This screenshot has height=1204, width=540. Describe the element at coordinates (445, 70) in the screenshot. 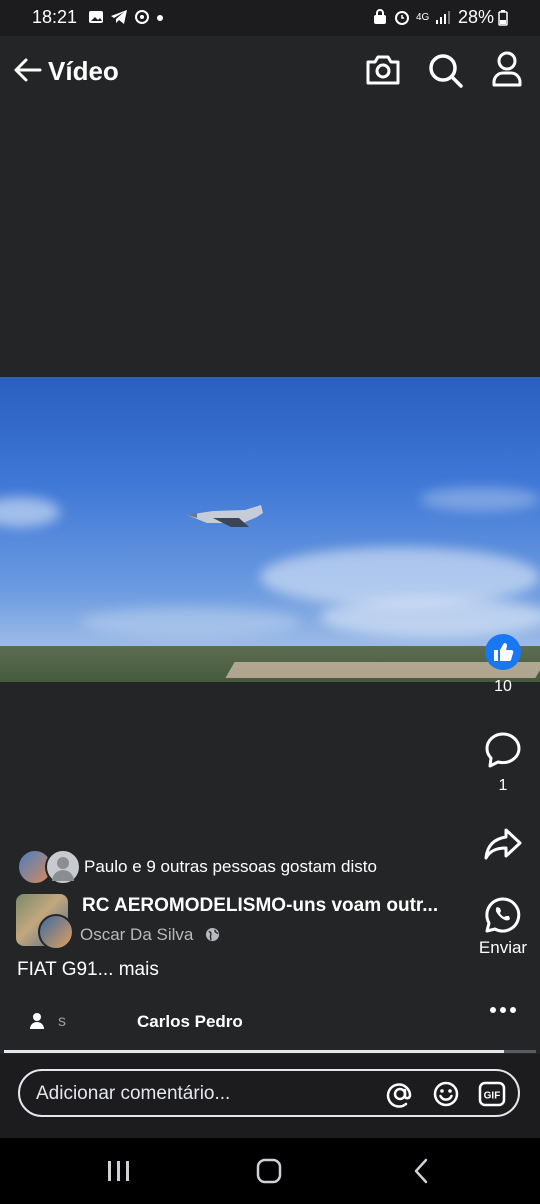

I see `search-icon` at that location.